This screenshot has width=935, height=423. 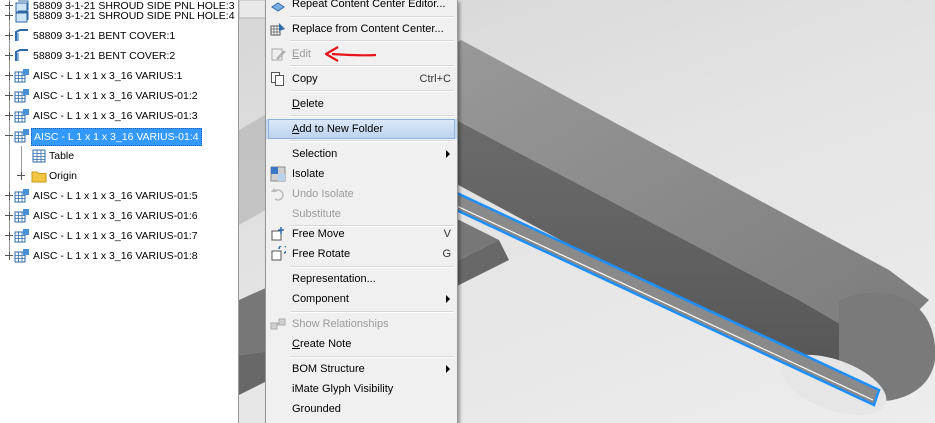 I want to click on tree-item-aisc-1: AISC - L 1 x 1 x 3_16 VARIUS:1, so click(x=119, y=76).